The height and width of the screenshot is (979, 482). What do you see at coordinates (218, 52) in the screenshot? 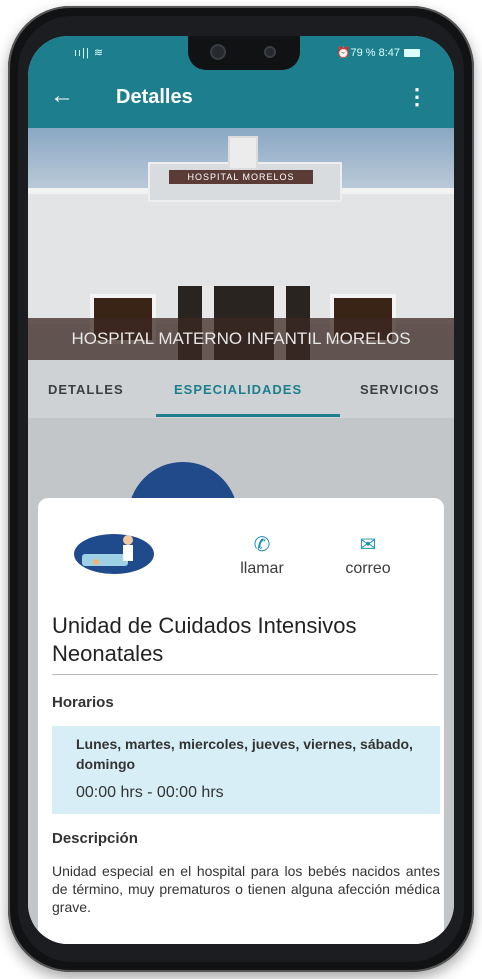
I see `front-camera` at bounding box center [218, 52].